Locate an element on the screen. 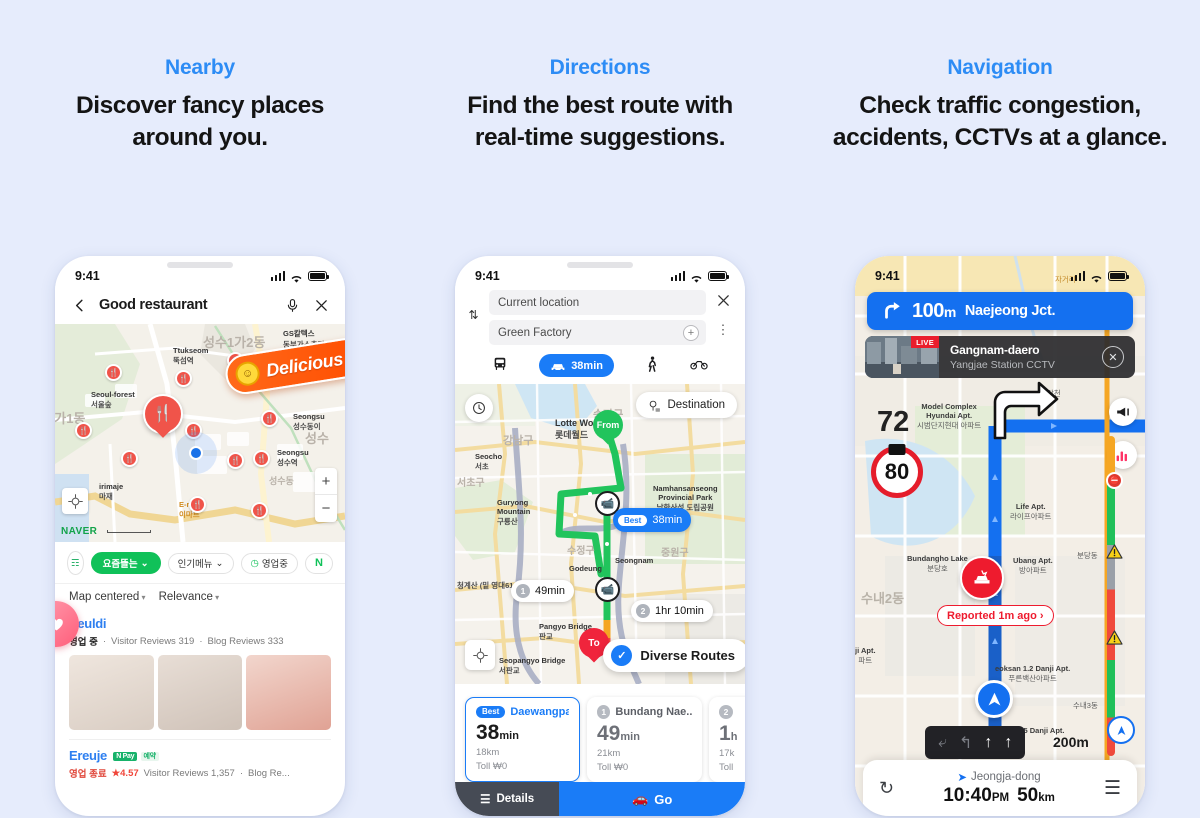 The image size is (1200, 818). compass-button is located at coordinates (1121, 730).